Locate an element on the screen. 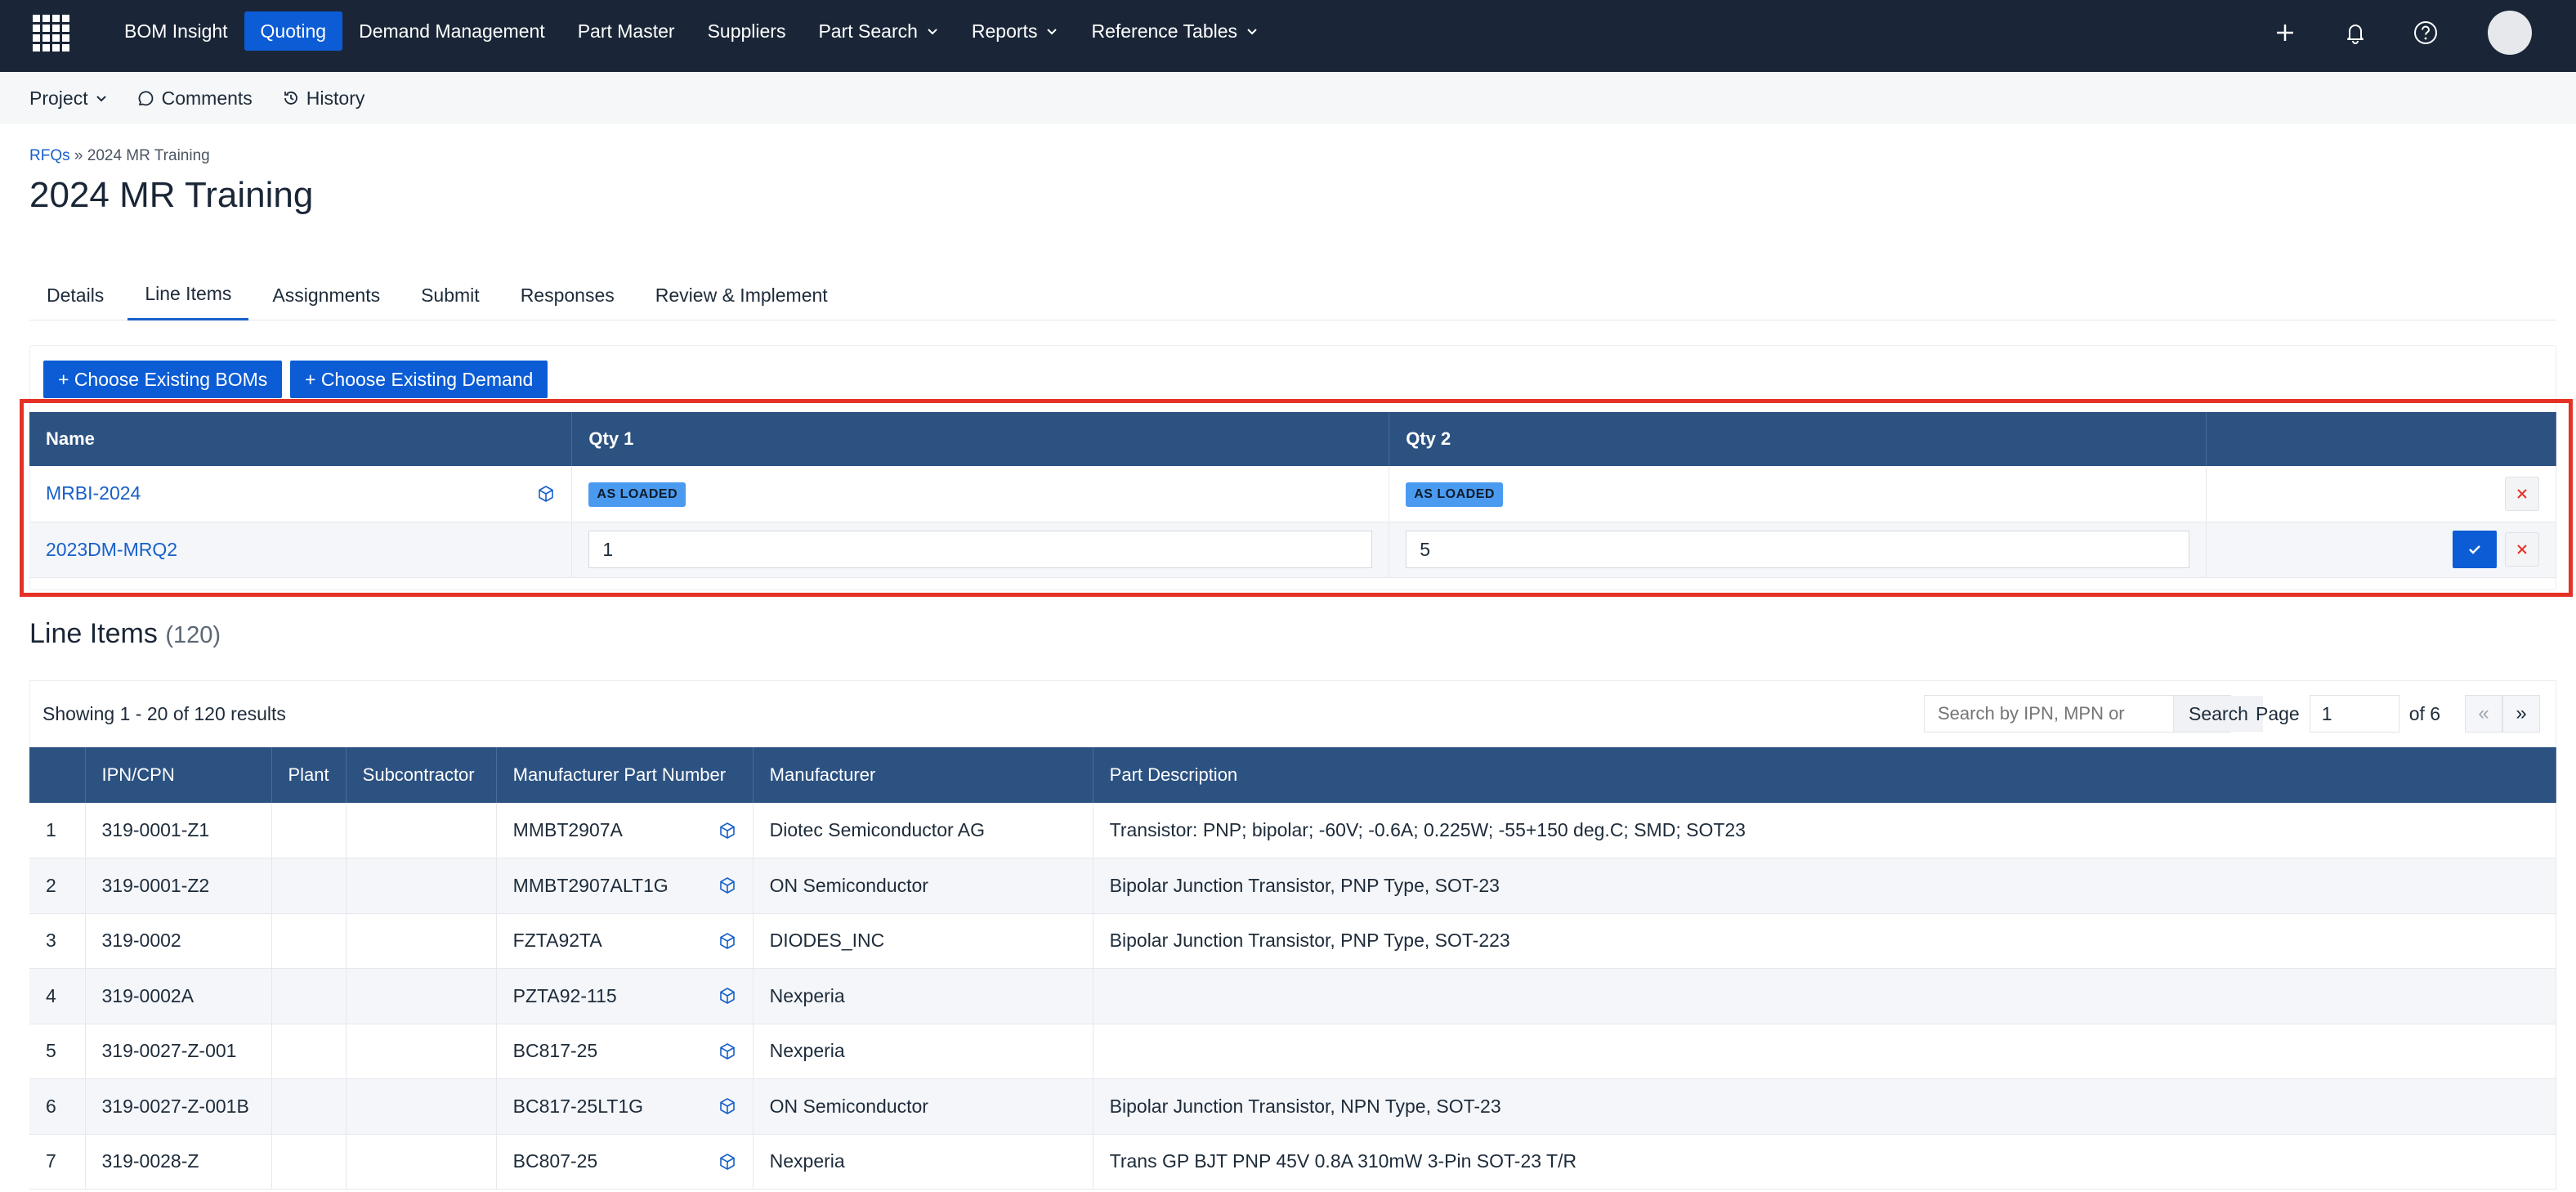 Image resolution: width=2576 pixels, height=1192 pixels. nav-item-reference-tables: Reference Tables is located at coordinates (1175, 31).